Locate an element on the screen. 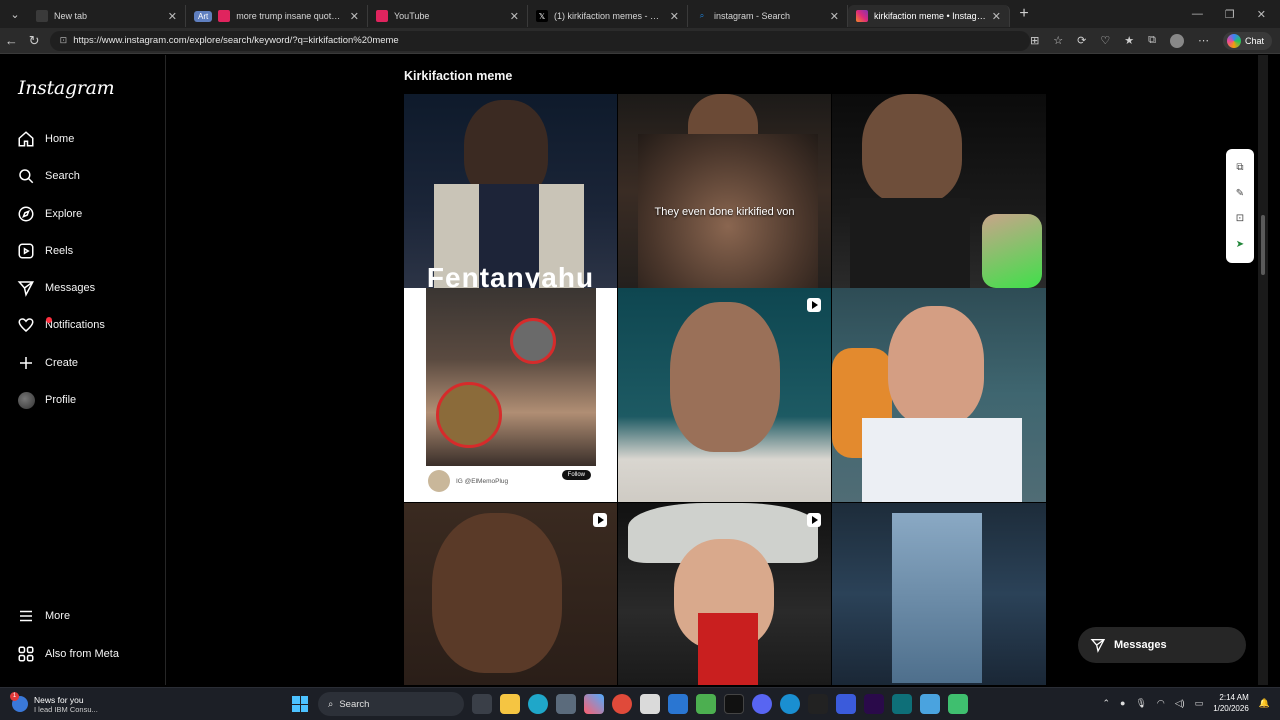 This screenshot has height=720, width=1280. tab-new-tab: New tab ✕ is located at coordinates (107, 16).